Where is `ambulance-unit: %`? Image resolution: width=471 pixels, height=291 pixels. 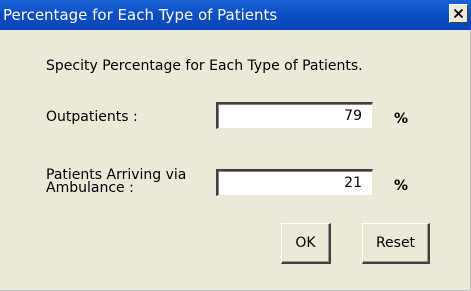
ambulance-unit: % is located at coordinates (401, 186).